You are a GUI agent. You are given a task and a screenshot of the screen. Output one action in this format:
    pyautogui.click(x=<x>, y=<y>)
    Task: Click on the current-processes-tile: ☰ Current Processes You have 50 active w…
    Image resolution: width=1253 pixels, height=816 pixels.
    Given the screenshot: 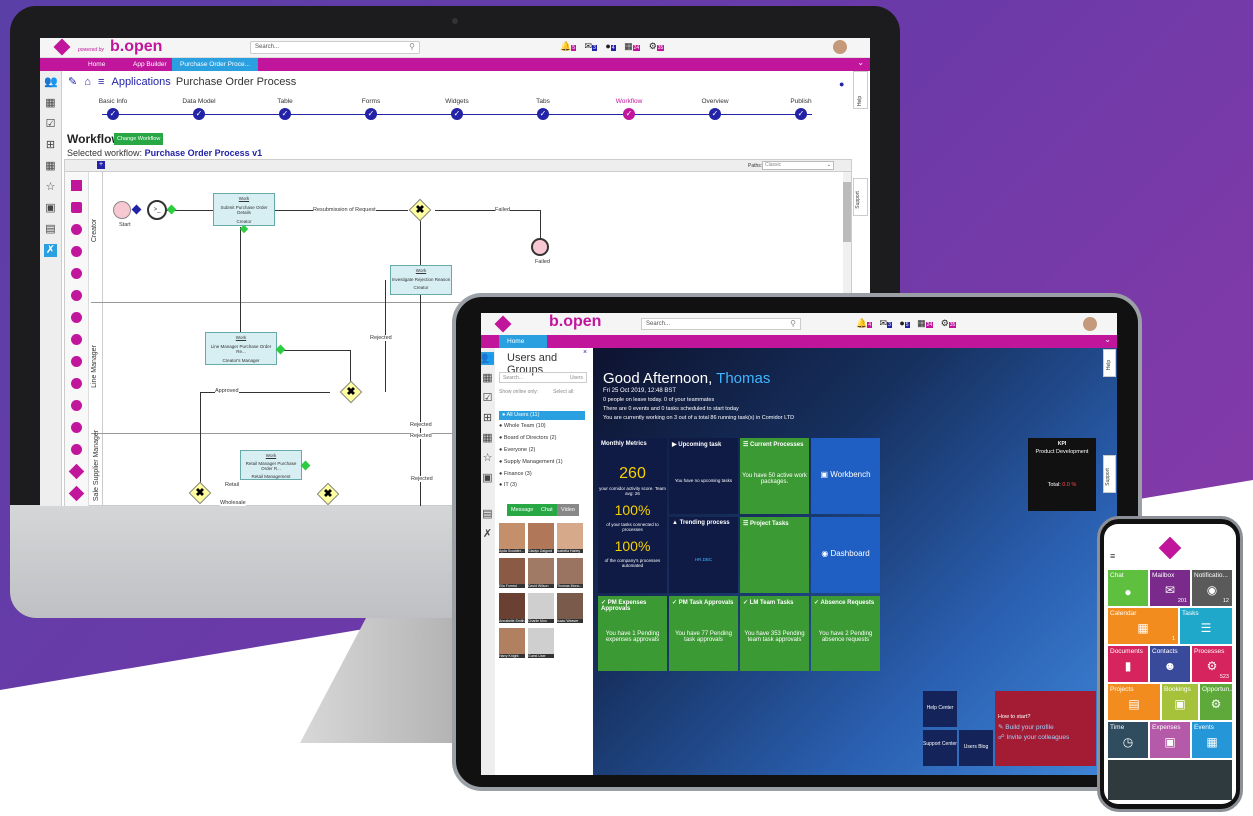 What is the action you would take?
    pyautogui.click(x=774, y=476)
    